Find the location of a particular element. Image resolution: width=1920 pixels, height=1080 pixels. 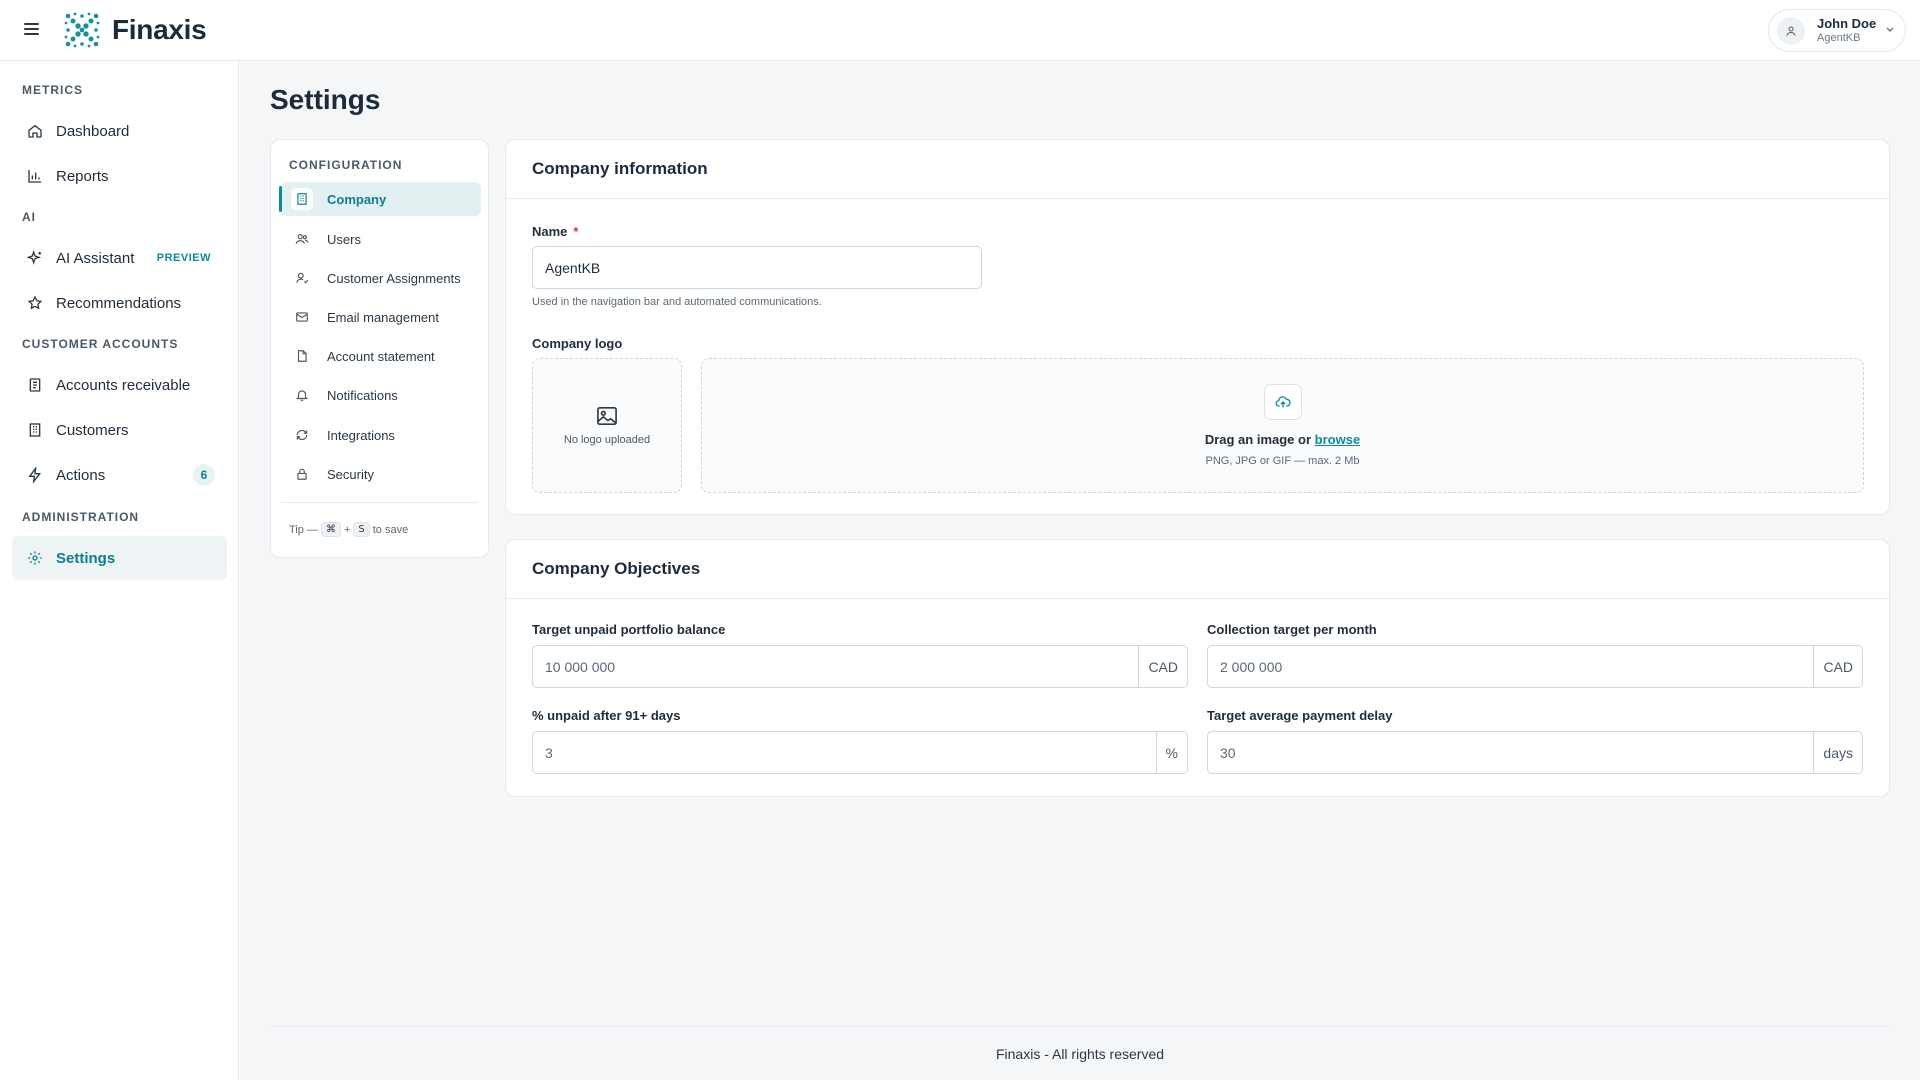

config-item-email-management: Email management is located at coordinates (381, 317).